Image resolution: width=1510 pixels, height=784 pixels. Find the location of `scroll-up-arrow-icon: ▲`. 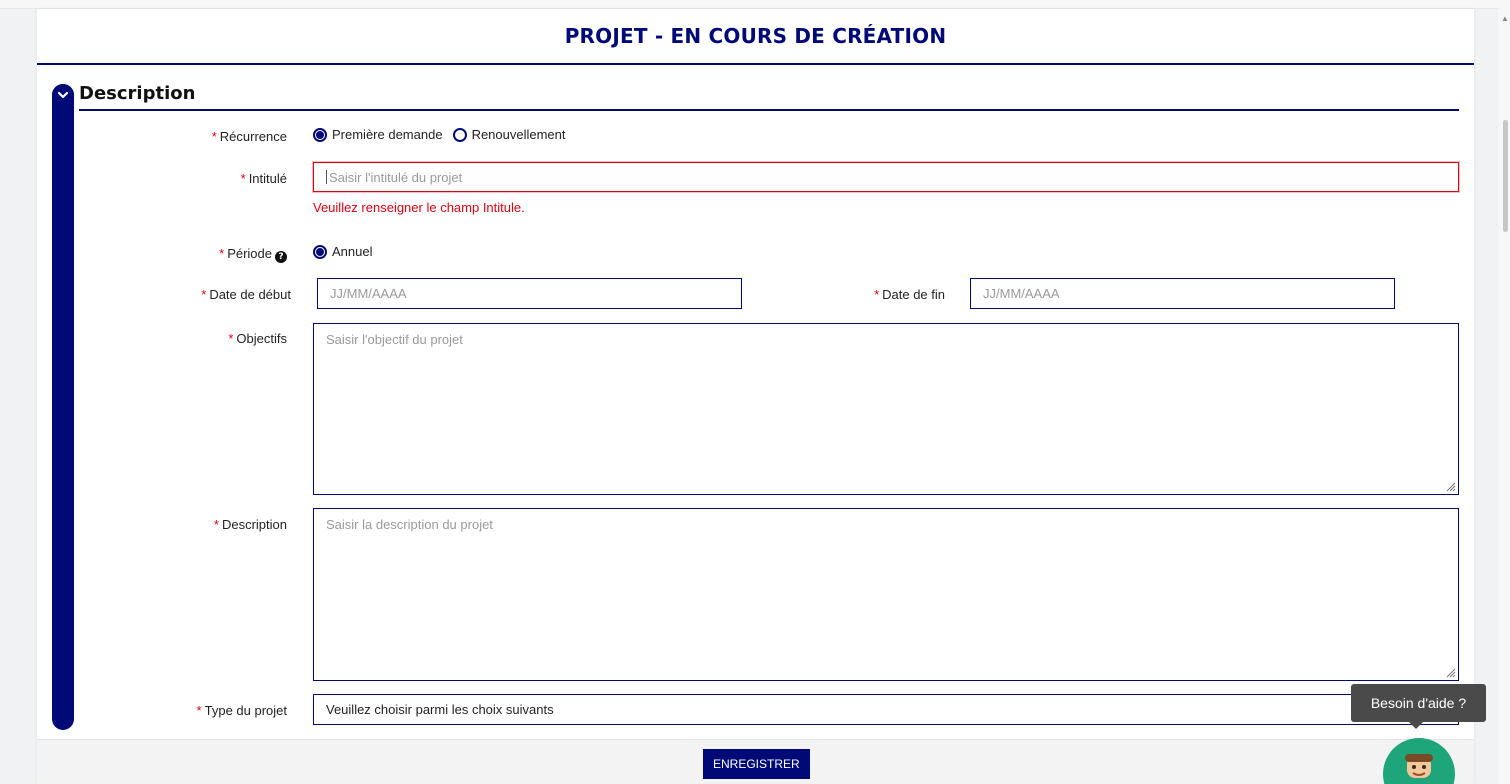

scroll-up-arrow-icon: ▲ is located at coordinates (1505, 18).